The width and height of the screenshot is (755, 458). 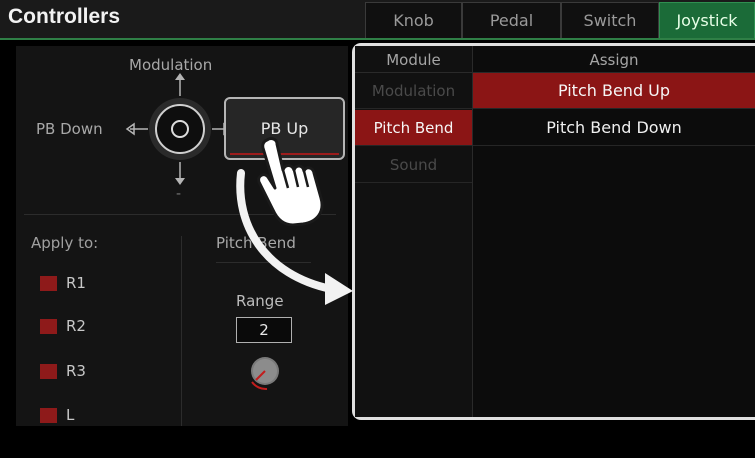 I want to click on tab-pedal: Pedal, so click(x=511, y=20).